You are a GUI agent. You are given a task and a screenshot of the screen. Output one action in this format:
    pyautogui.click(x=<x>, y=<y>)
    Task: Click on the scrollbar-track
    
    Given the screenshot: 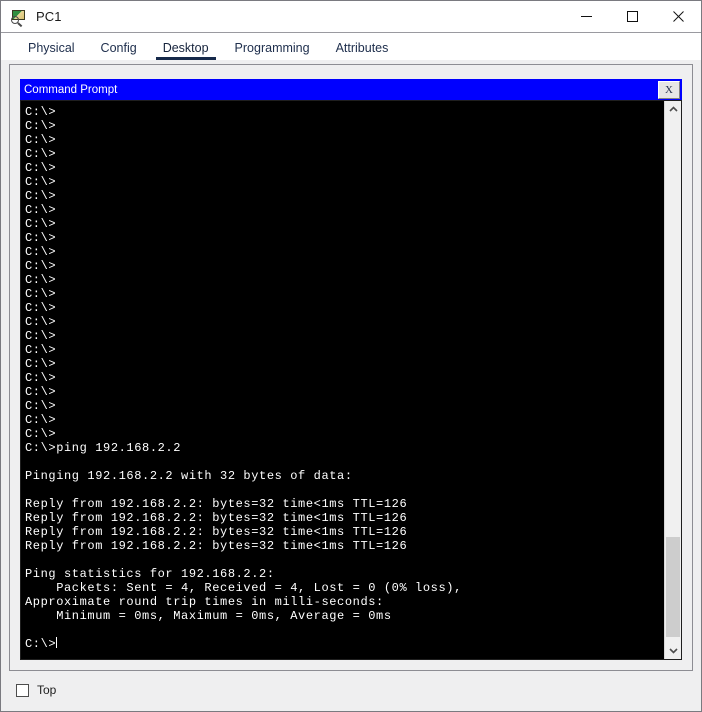 What is the action you would take?
    pyautogui.click(x=673, y=380)
    